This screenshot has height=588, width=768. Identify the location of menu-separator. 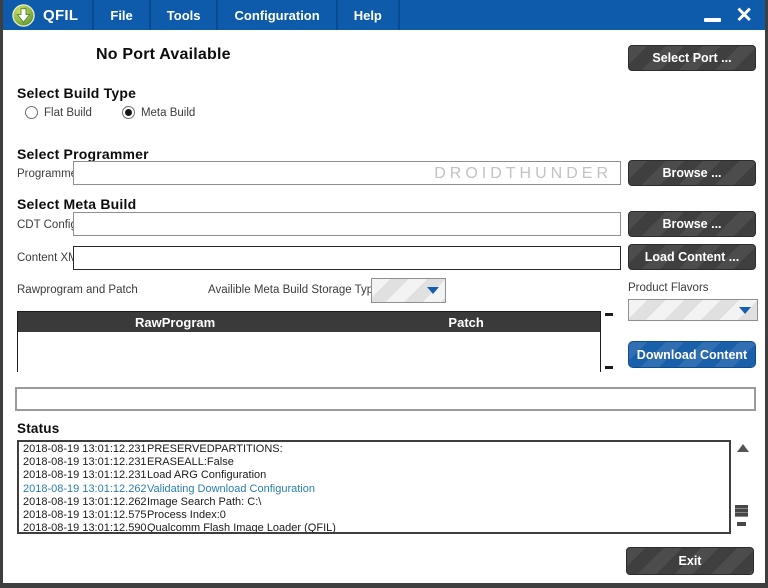
(398, 15).